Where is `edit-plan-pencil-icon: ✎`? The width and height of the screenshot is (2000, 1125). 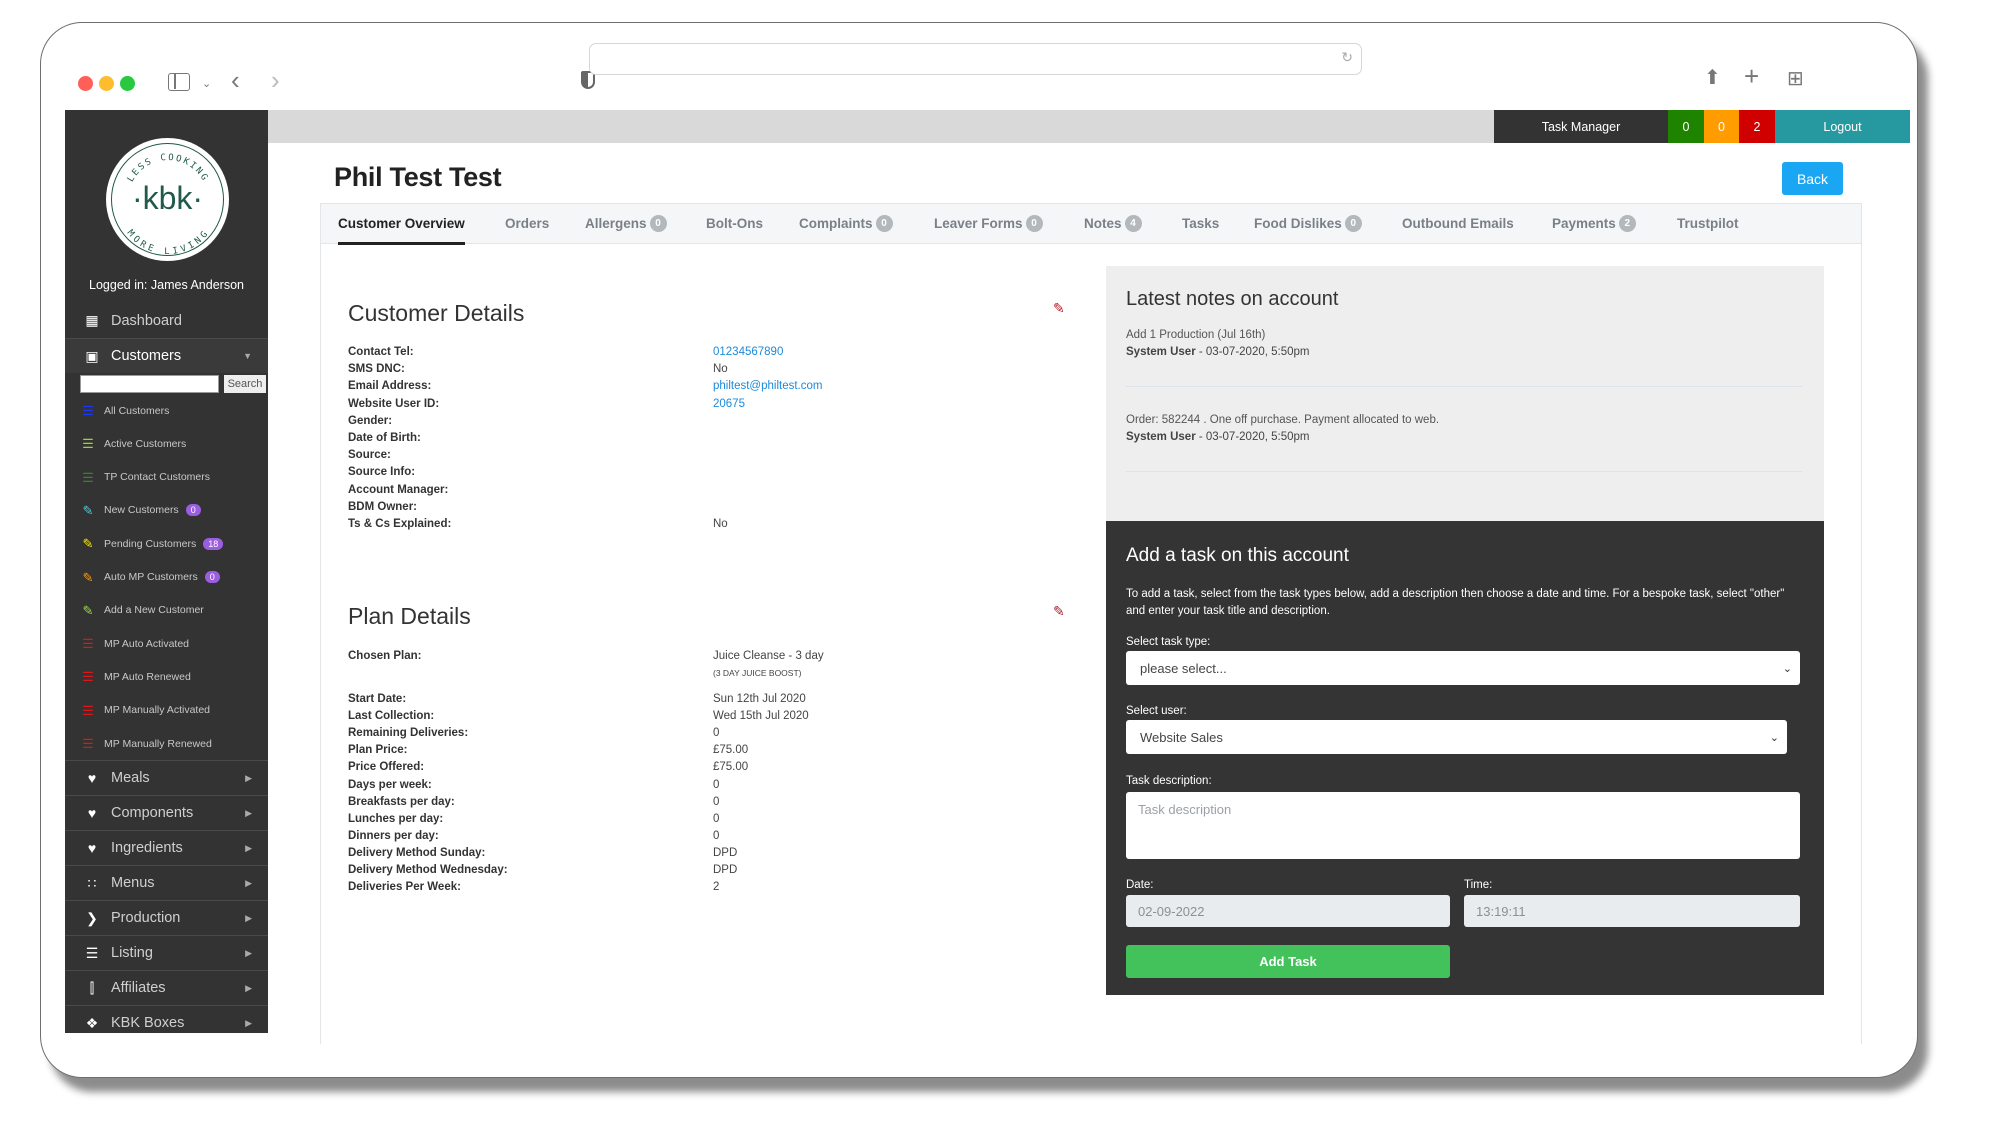 edit-plan-pencil-icon: ✎ is located at coordinates (1059, 611).